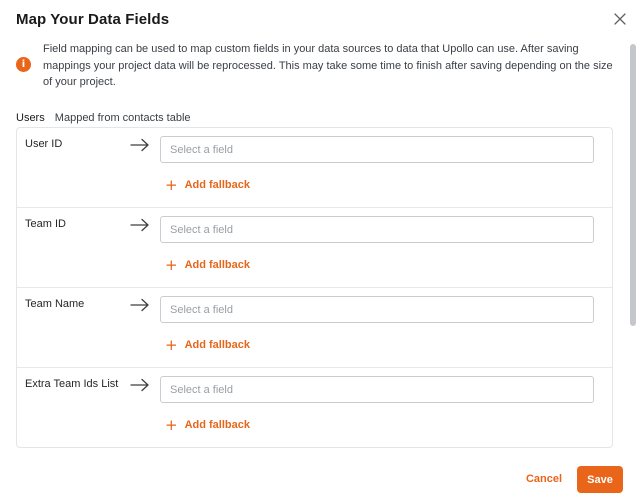 Image resolution: width=640 pixels, height=504 pixels. Describe the element at coordinates (633, 185) in the screenshot. I see `scrollbar-thumb` at that location.